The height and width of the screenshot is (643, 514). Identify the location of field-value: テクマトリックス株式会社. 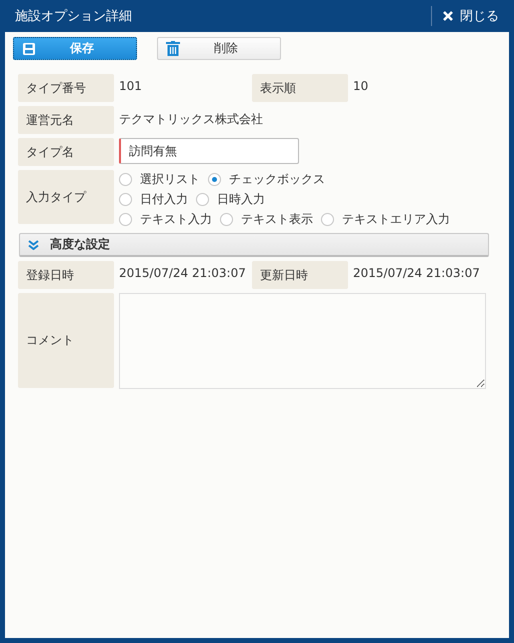
(191, 119).